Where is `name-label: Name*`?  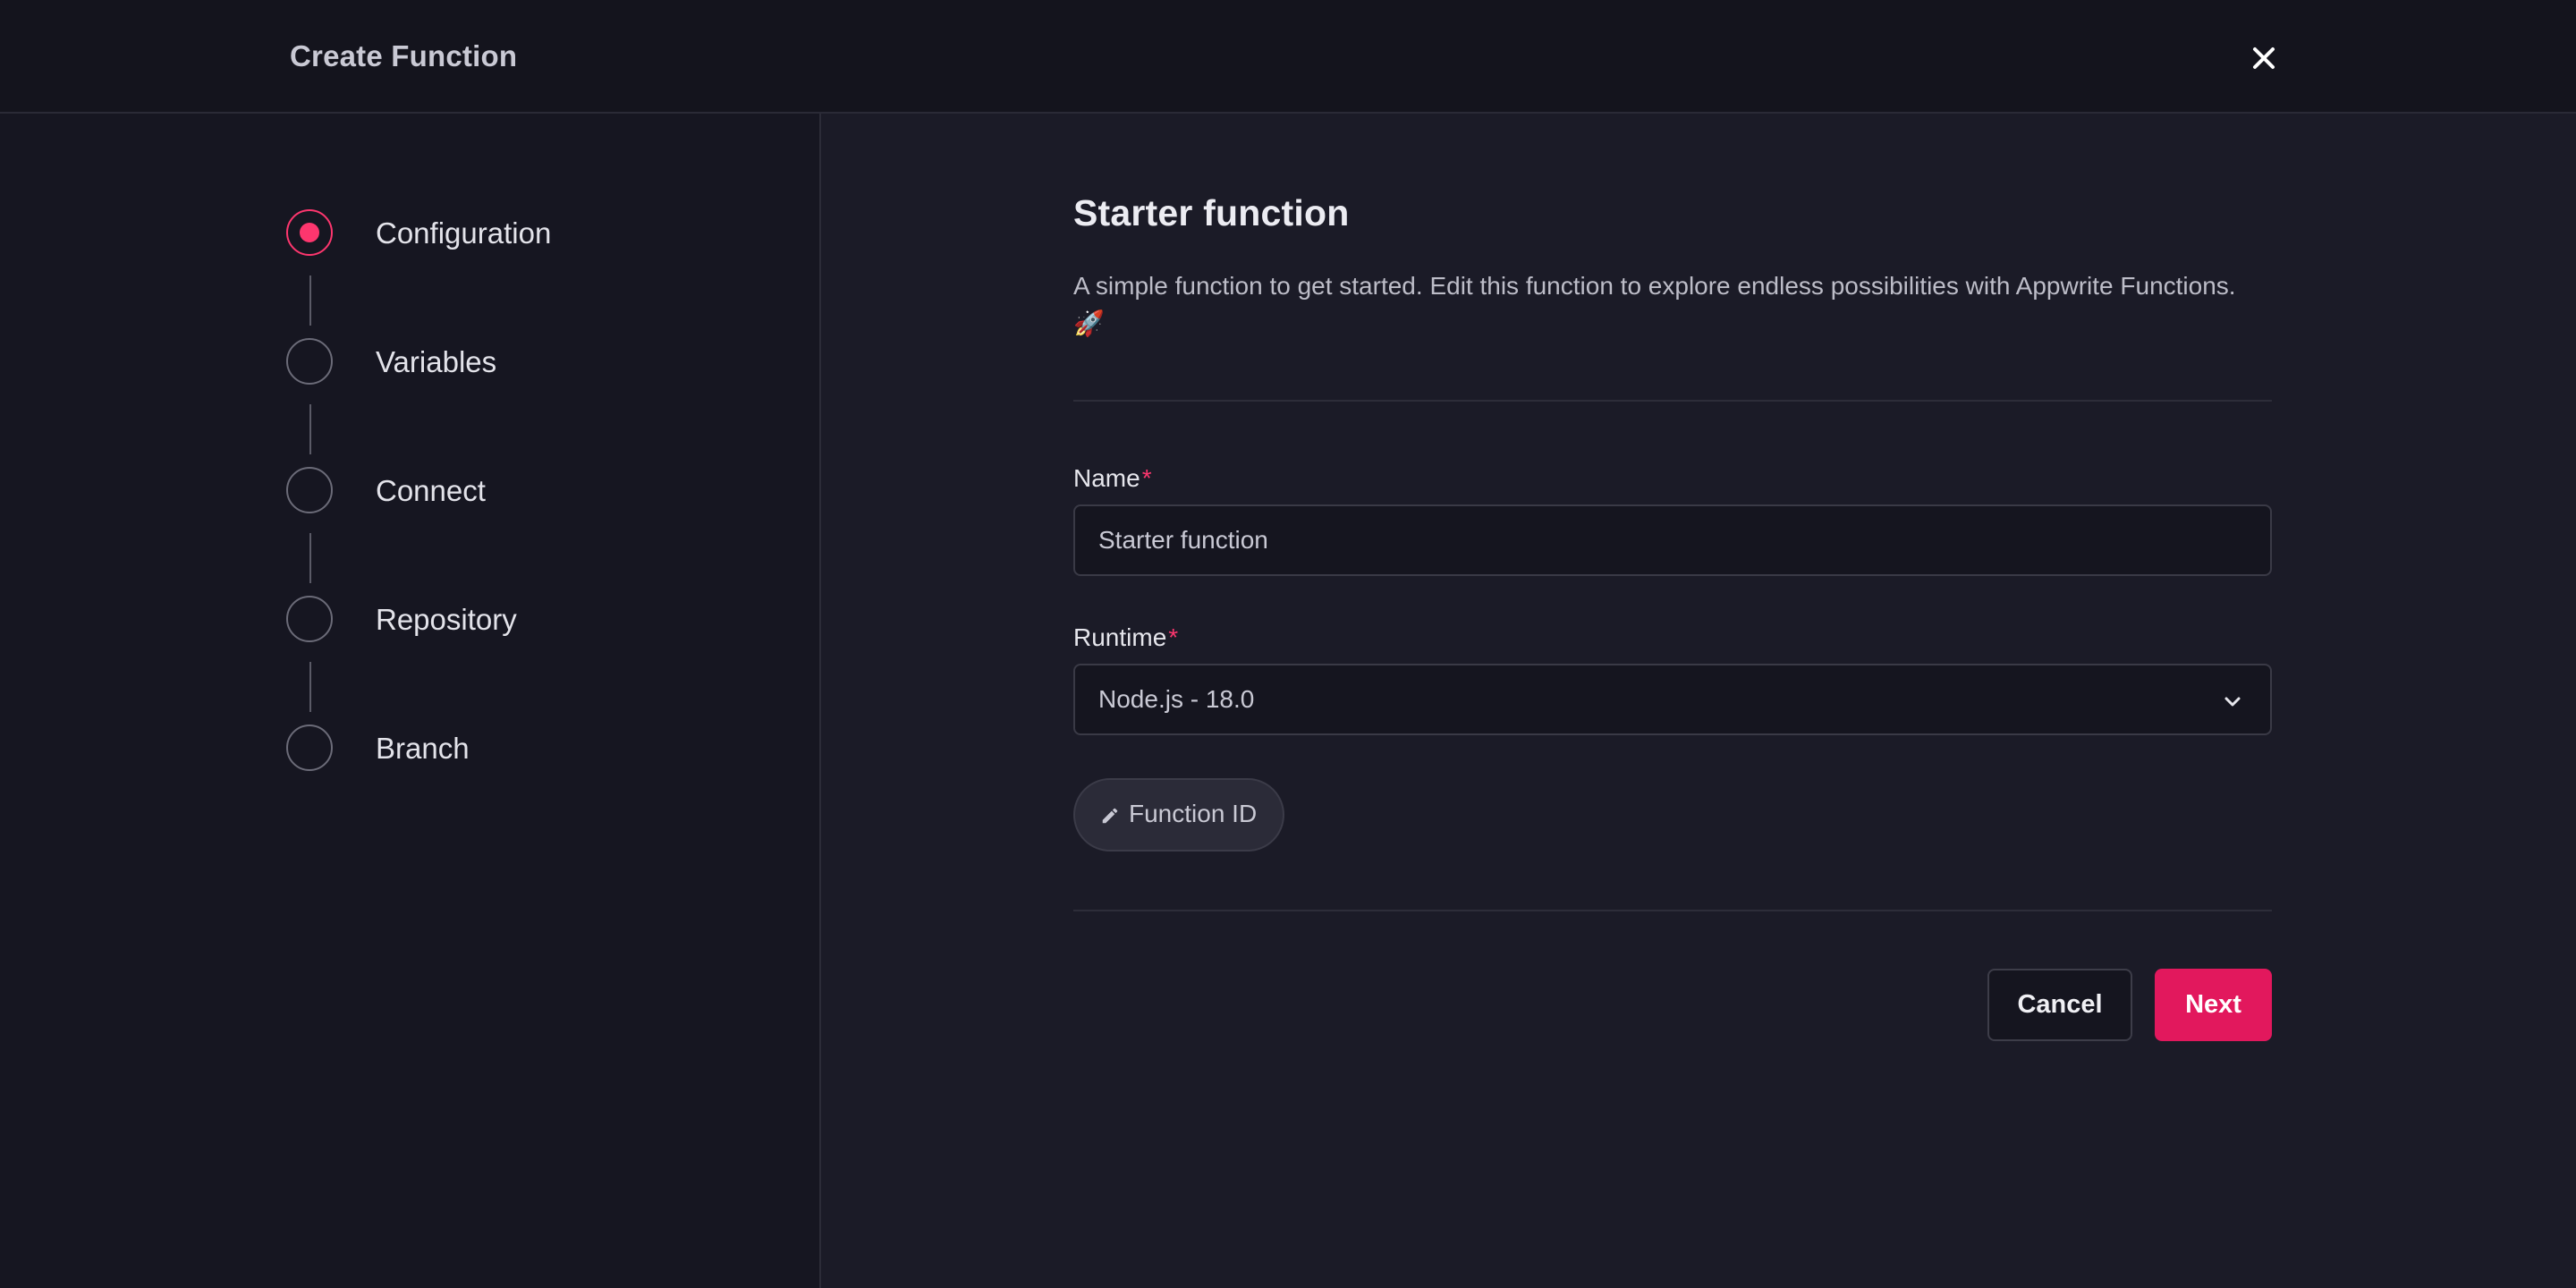
name-label: Name* is located at coordinates (1112, 478).